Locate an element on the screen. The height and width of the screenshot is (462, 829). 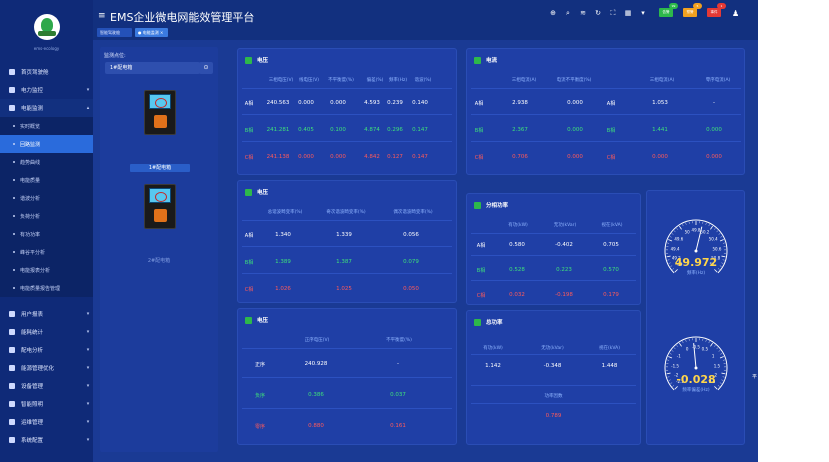
sidebar-sub-quality-report: 电能质量报告管理 is located at coordinates (46, 288).